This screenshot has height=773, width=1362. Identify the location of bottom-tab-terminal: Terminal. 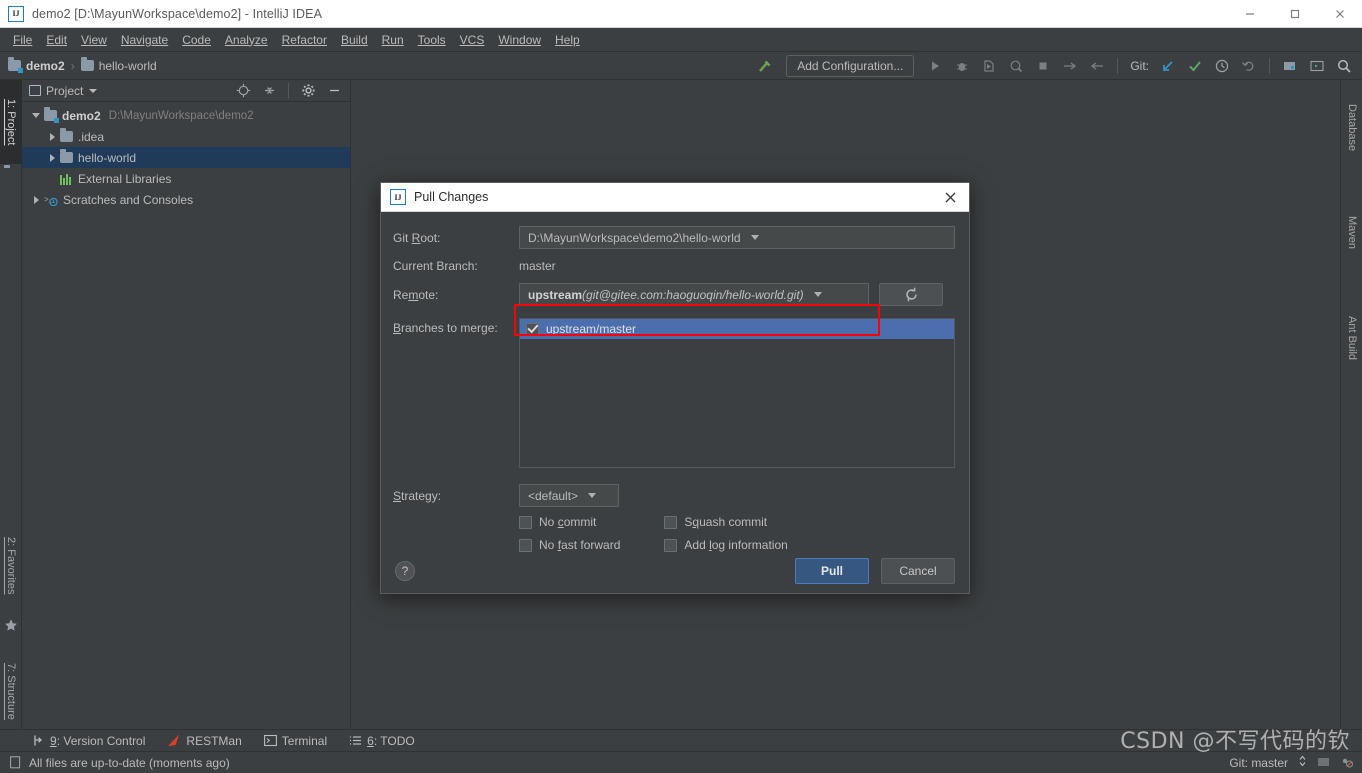
(295, 741).